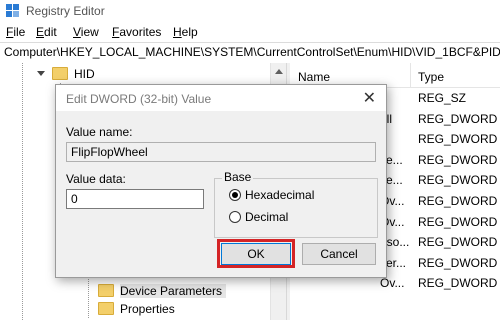 Image resolution: width=500 pixels, height=320 pixels. Describe the element at coordinates (221, 98) in the screenshot. I see `dialog-title-bar: Edit DWORD (32-bit) Value ✕` at that location.